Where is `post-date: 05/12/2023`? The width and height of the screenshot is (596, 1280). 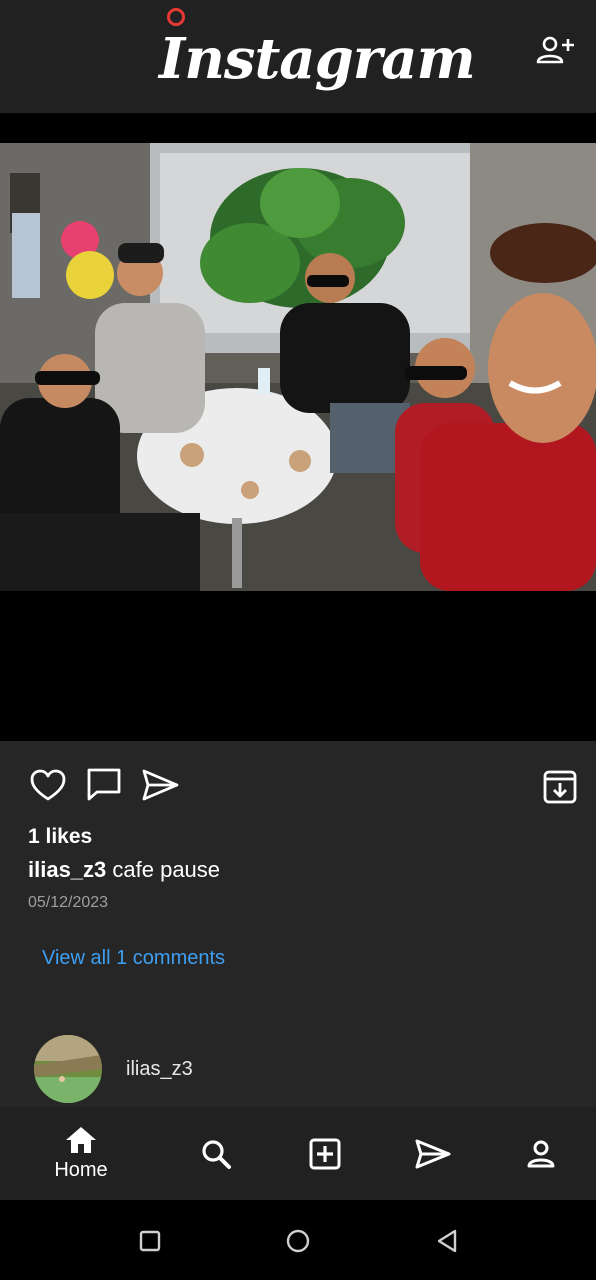 post-date: 05/12/2023 is located at coordinates (68, 902).